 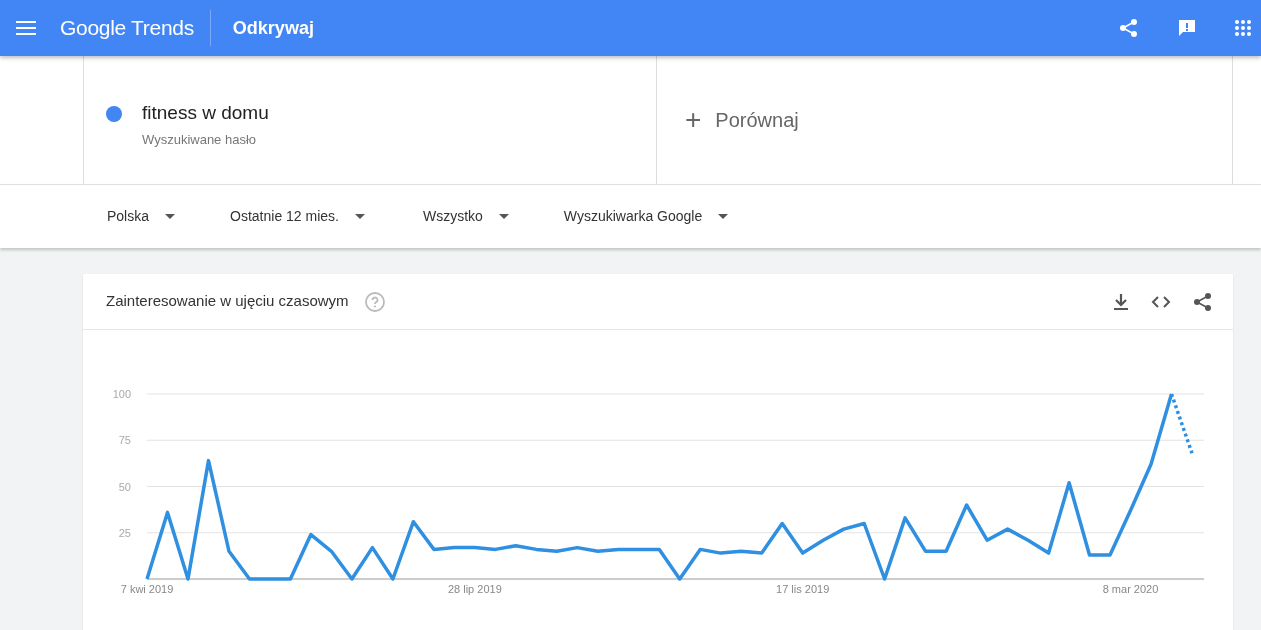 I want to click on menu-button, so click(x=26, y=28).